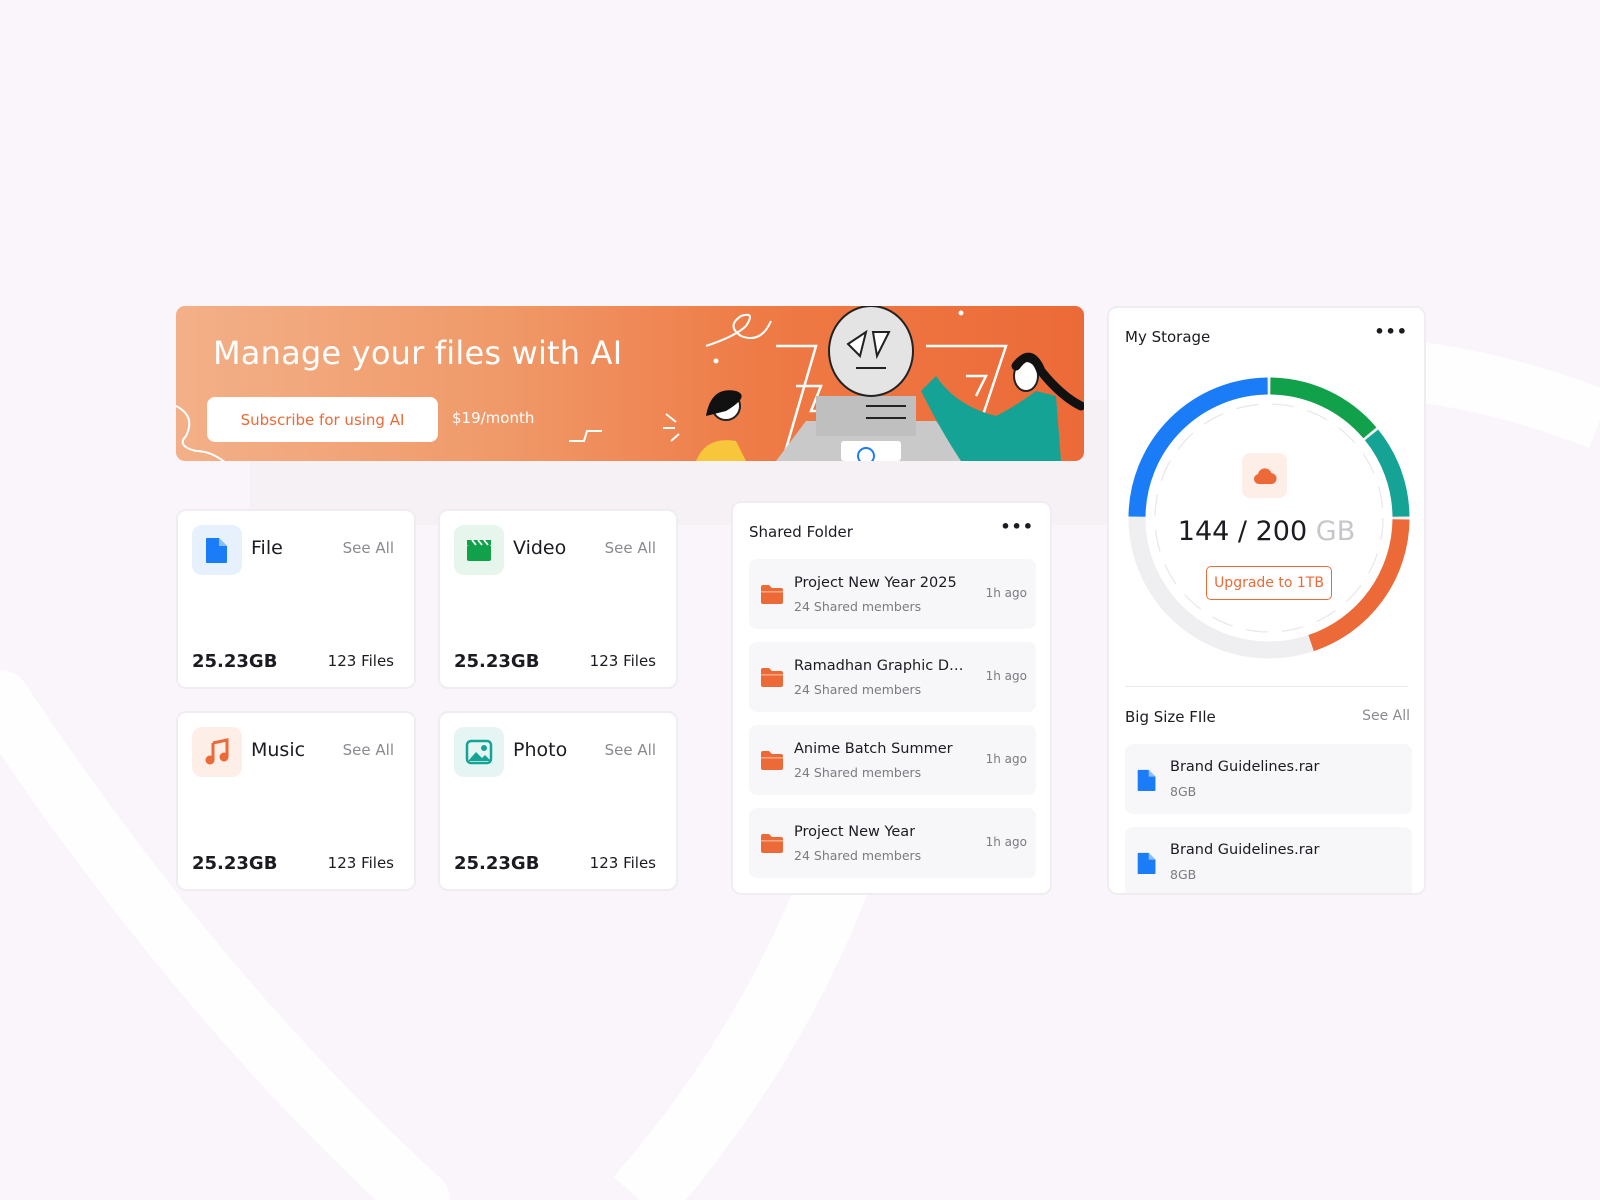 The height and width of the screenshot is (1200, 1600). What do you see at coordinates (1266, 686) in the screenshot?
I see `divider` at bounding box center [1266, 686].